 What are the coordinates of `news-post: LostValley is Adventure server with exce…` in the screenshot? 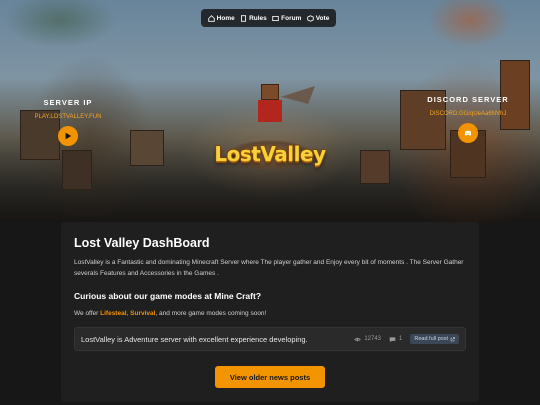 It's located at (270, 339).